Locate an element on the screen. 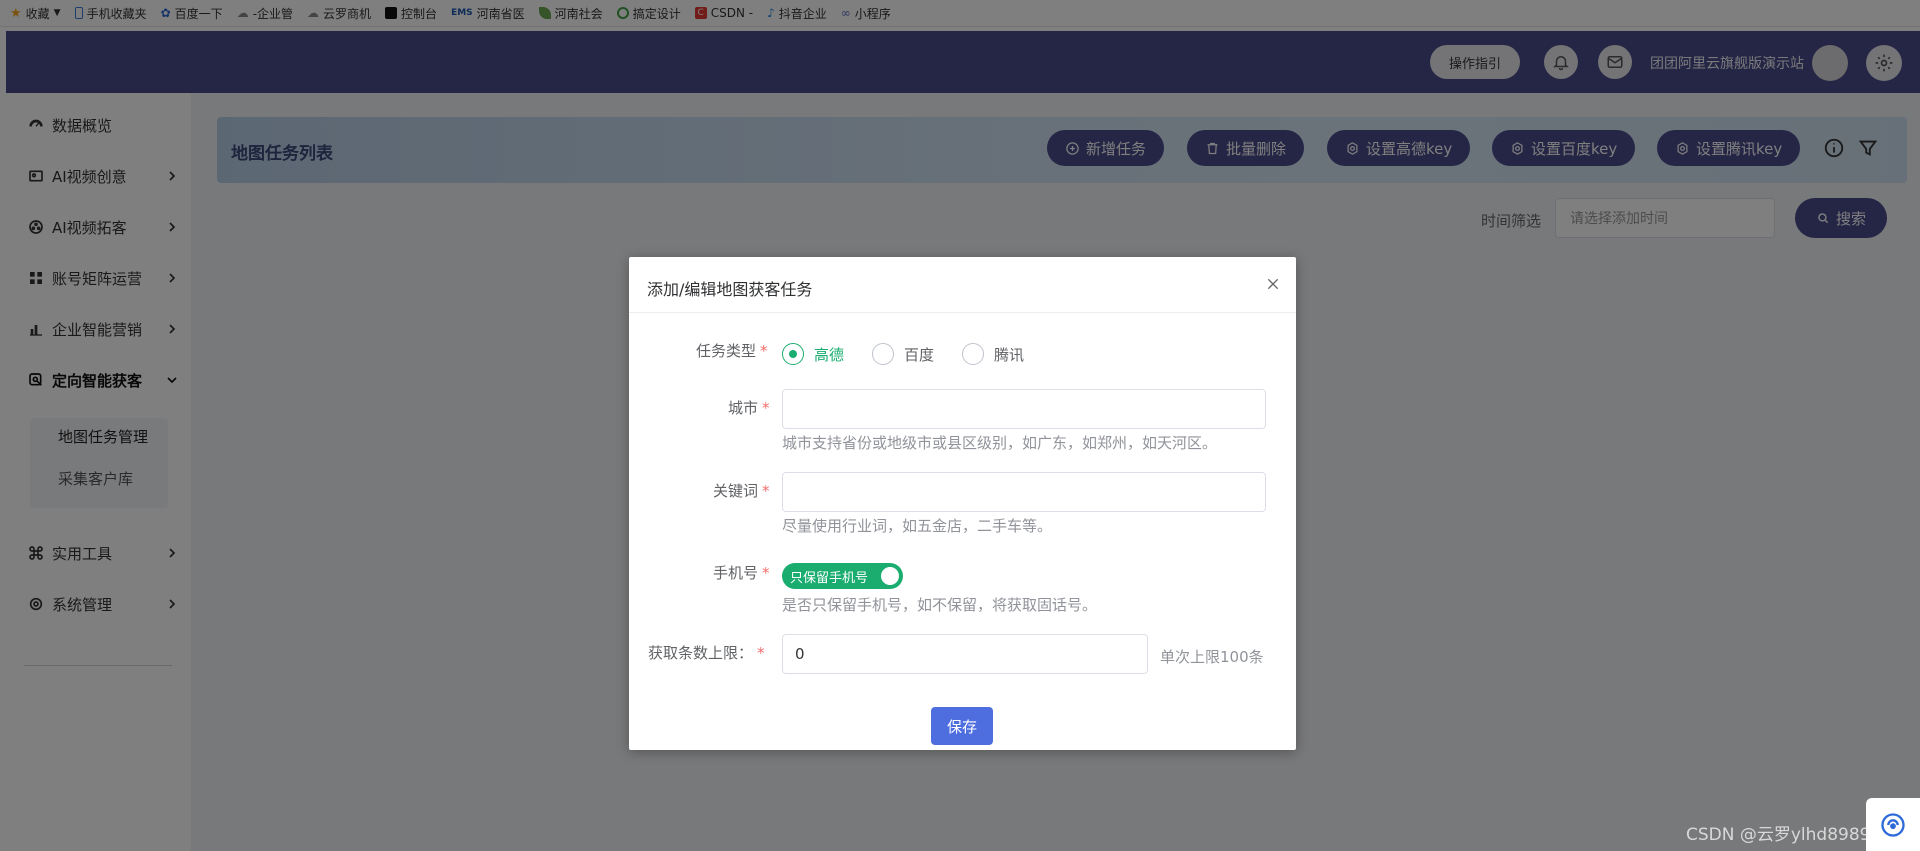  assistant-widget is located at coordinates (1893, 824).